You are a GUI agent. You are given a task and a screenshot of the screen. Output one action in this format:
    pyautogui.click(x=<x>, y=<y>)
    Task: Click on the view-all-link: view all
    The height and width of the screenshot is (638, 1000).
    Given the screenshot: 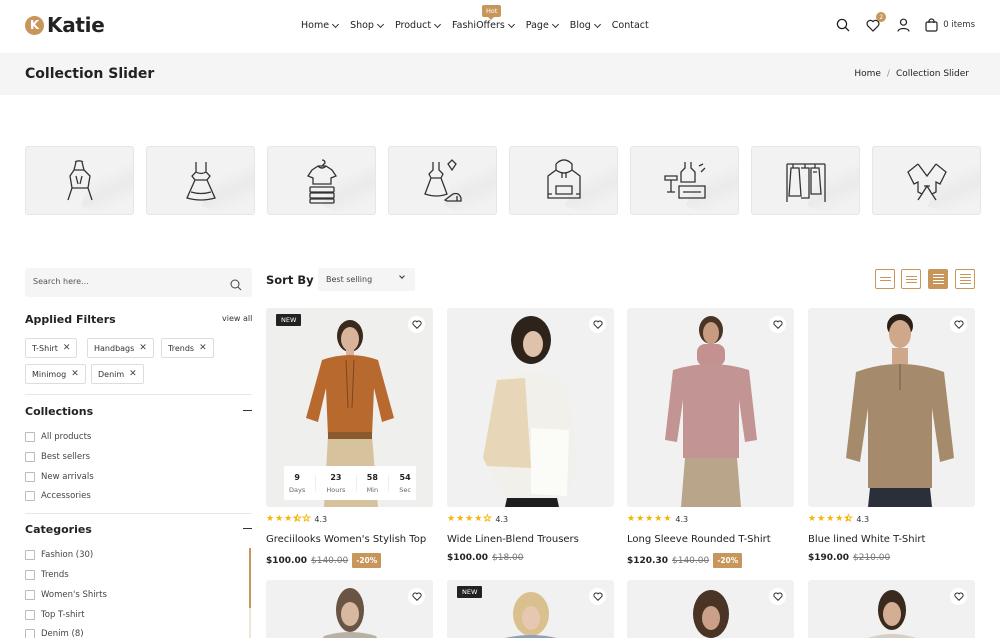 What is the action you would take?
    pyautogui.click(x=237, y=318)
    